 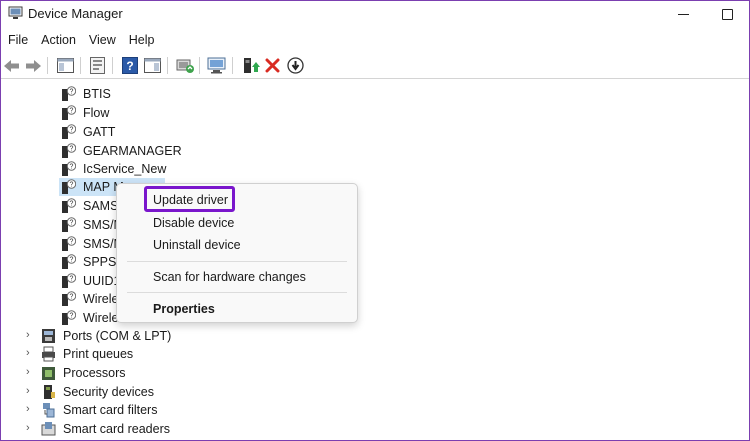 What do you see at coordinates (48, 336) in the screenshot?
I see `port-icon` at bounding box center [48, 336].